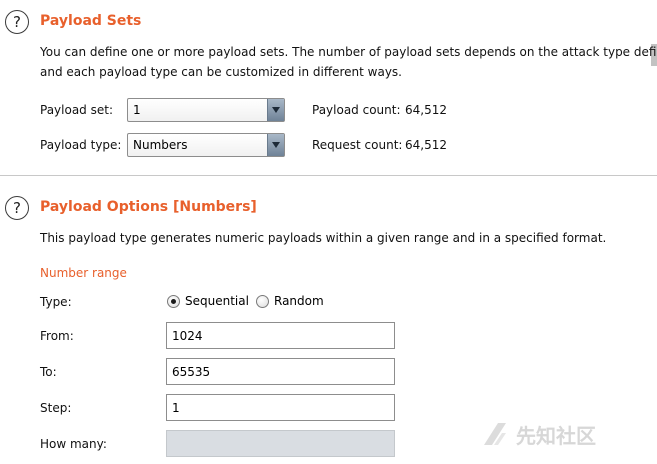  What do you see at coordinates (148, 207) in the screenshot?
I see `payload-options-title: Payload Options [Numbers]` at bounding box center [148, 207].